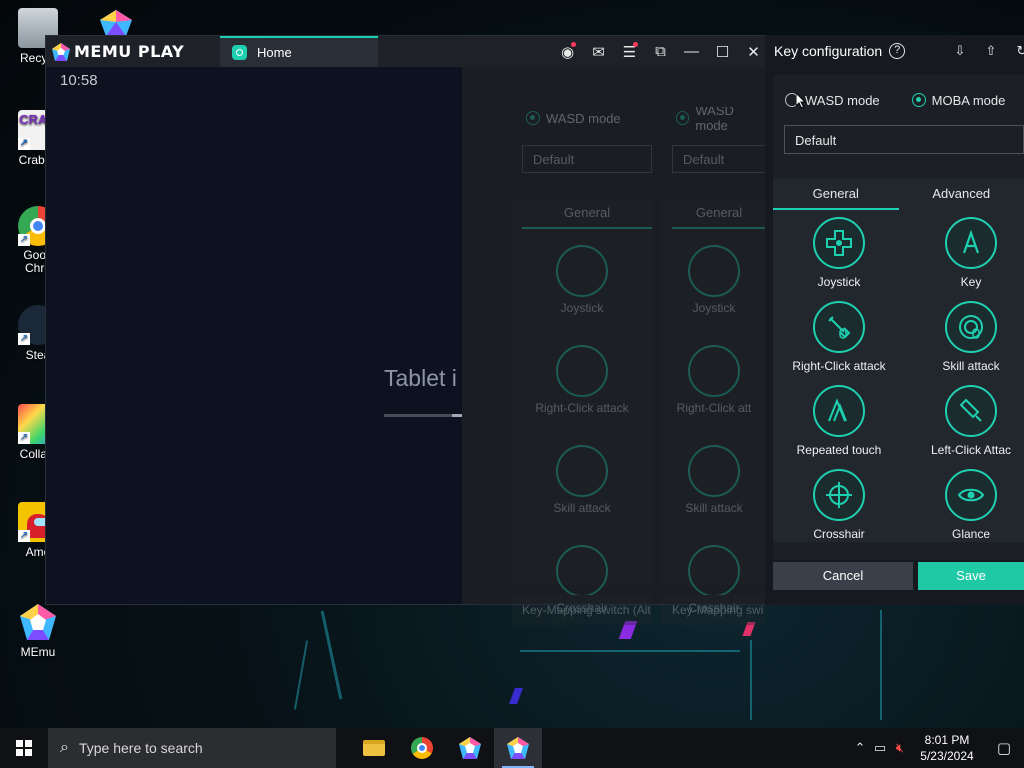 The image size is (1024, 768). I want to click on memu-title-controls: ◉ ✉ ☰ ⧉ — ☐ ✕, so click(660, 51).